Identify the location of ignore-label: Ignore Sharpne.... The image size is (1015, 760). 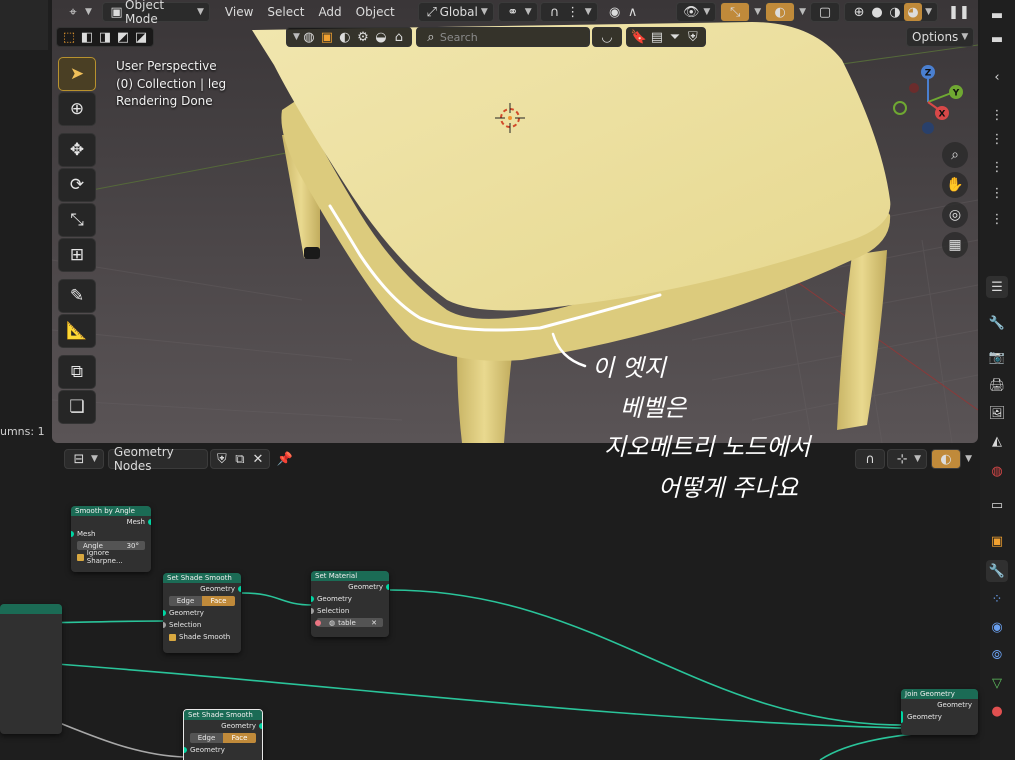
(104, 557).